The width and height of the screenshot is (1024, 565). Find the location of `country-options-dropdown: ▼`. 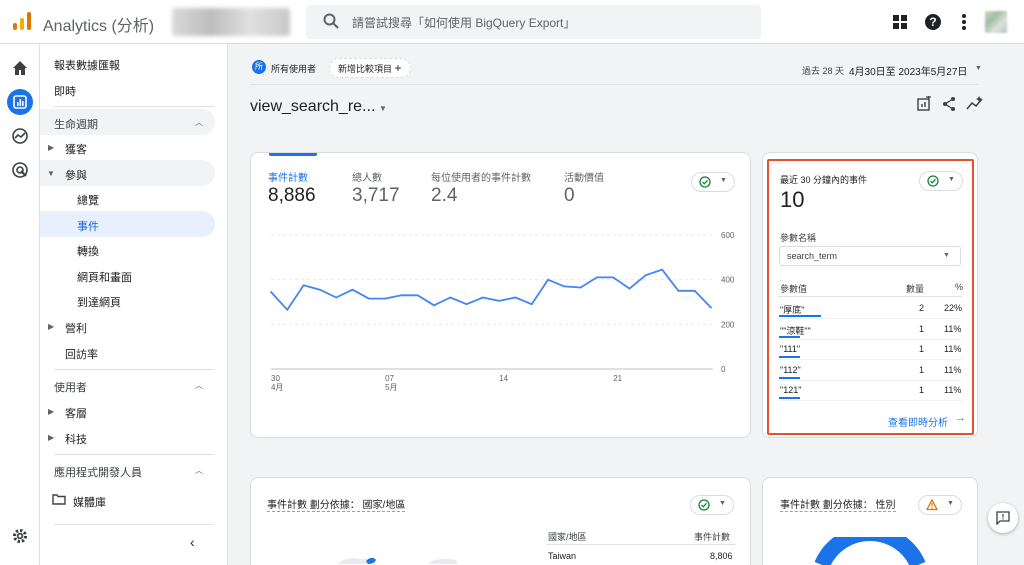

country-options-dropdown: ▼ is located at coordinates (712, 505).